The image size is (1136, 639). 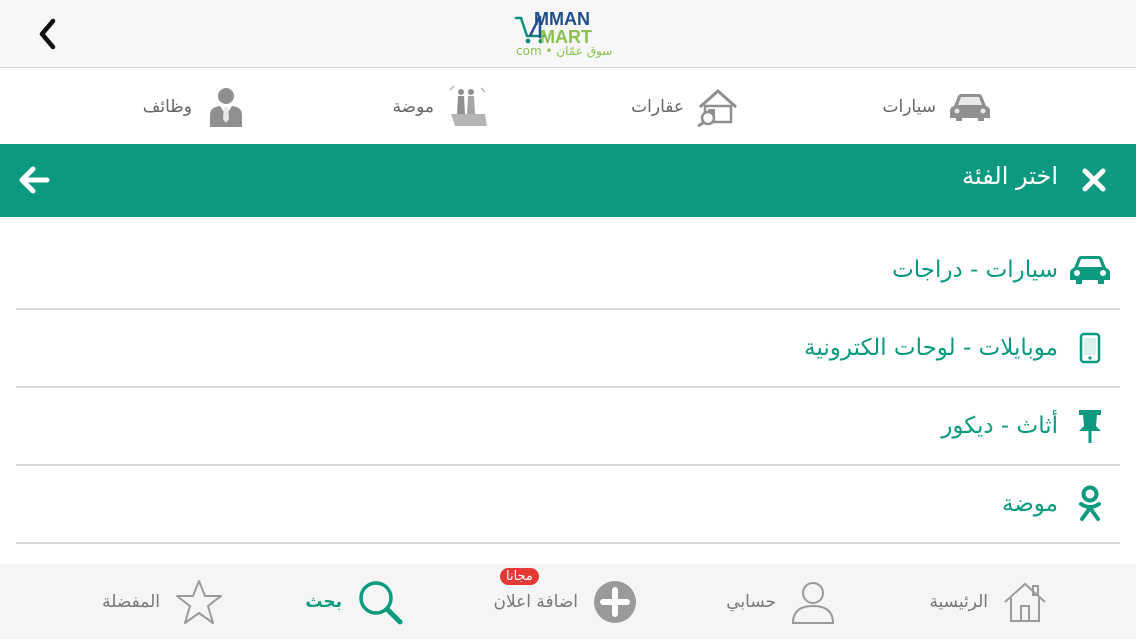 I want to click on fashion-icon, so click(x=468, y=107).